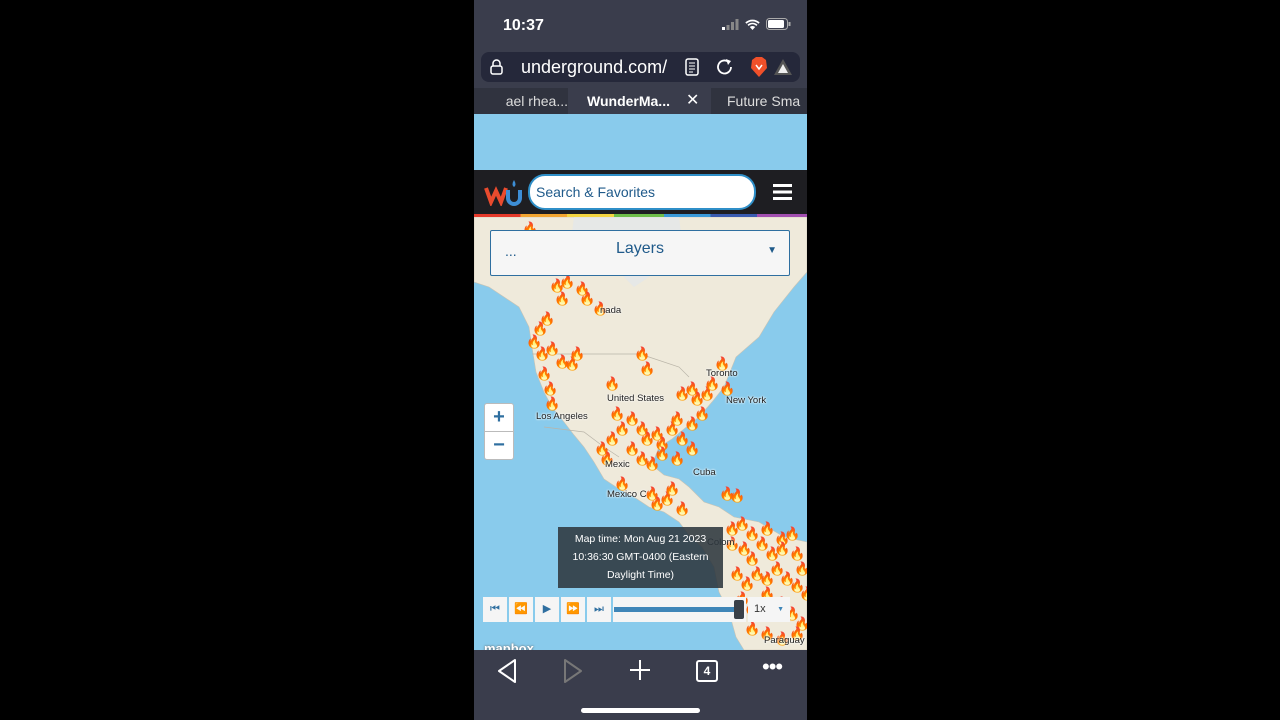 The image size is (1280, 720). Describe the element at coordinates (730, 24) in the screenshot. I see `cellular-signal-icon` at that location.